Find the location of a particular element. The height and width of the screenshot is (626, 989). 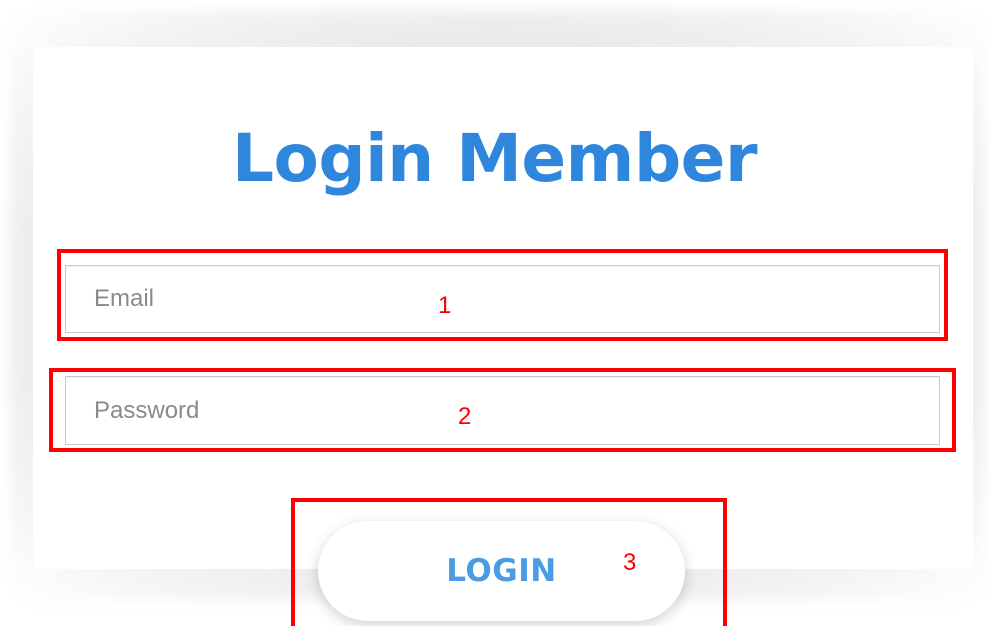

page-title: Login Member is located at coordinates (495, 158).